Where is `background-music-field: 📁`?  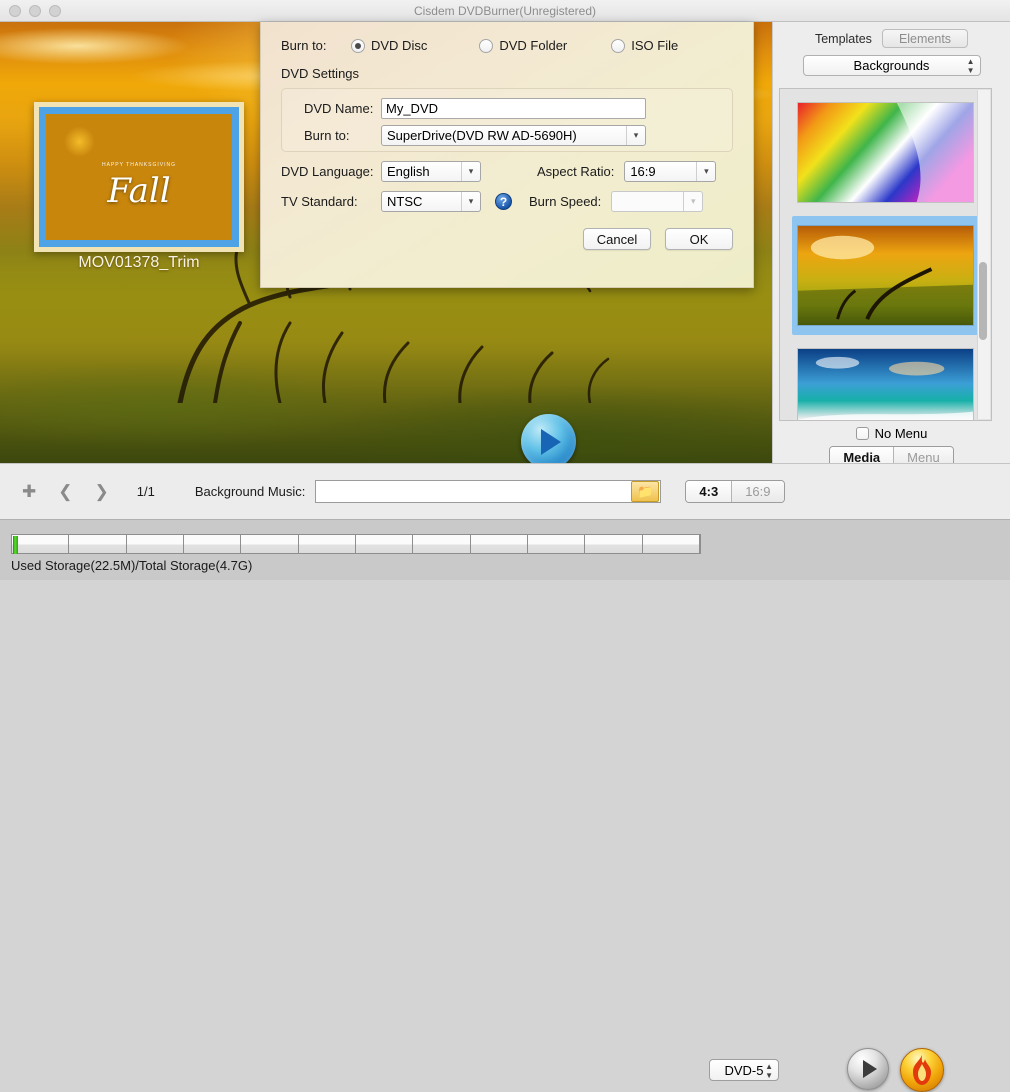 background-music-field: 📁 is located at coordinates (488, 491).